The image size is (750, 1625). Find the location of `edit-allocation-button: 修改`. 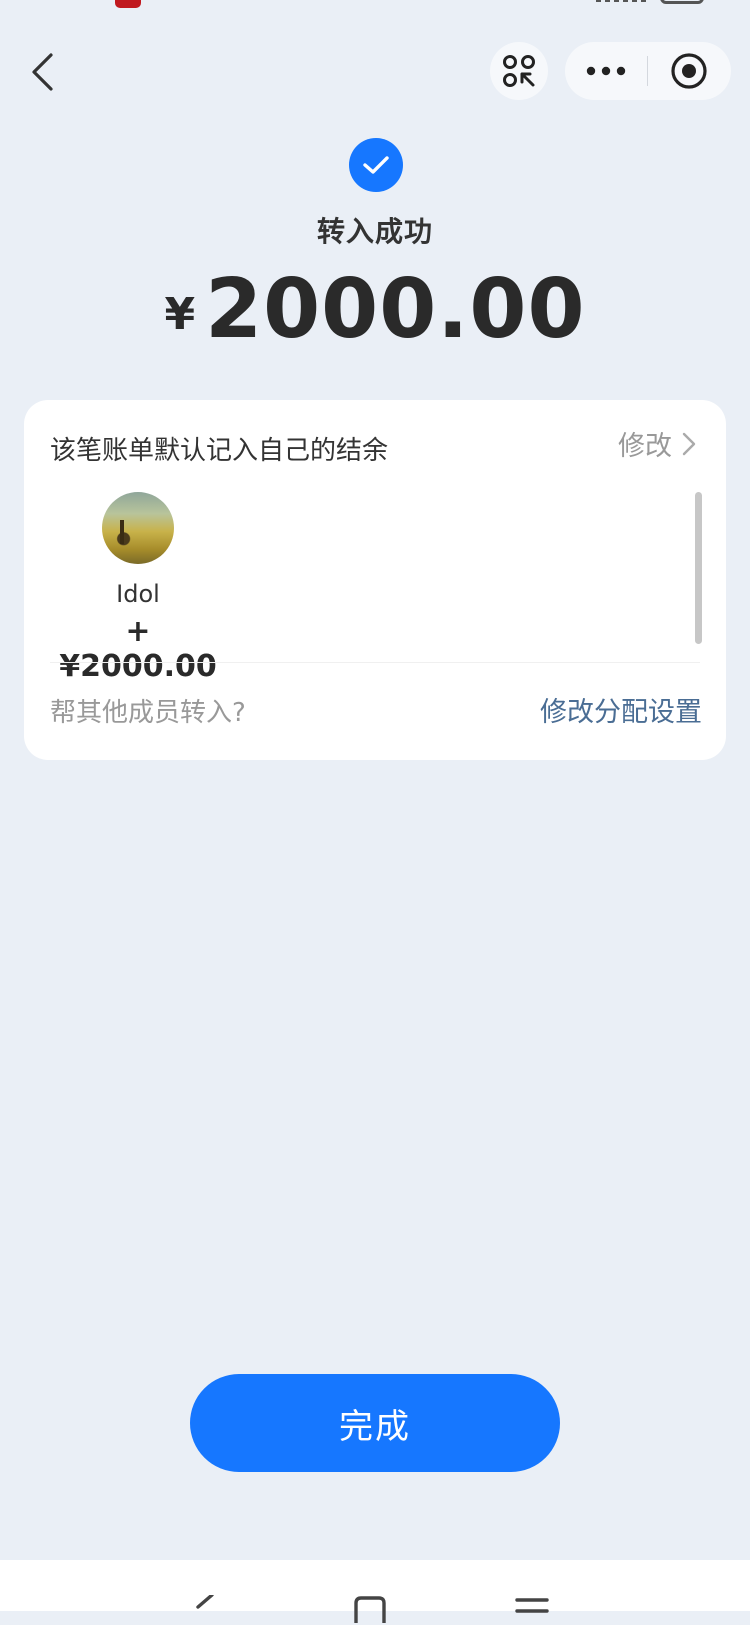

edit-allocation-button: 修改 is located at coordinates (657, 443).